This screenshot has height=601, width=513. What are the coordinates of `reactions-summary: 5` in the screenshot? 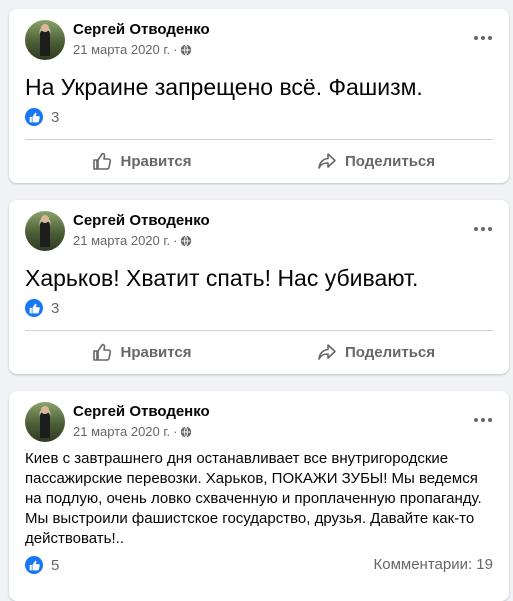 It's located at (42, 565).